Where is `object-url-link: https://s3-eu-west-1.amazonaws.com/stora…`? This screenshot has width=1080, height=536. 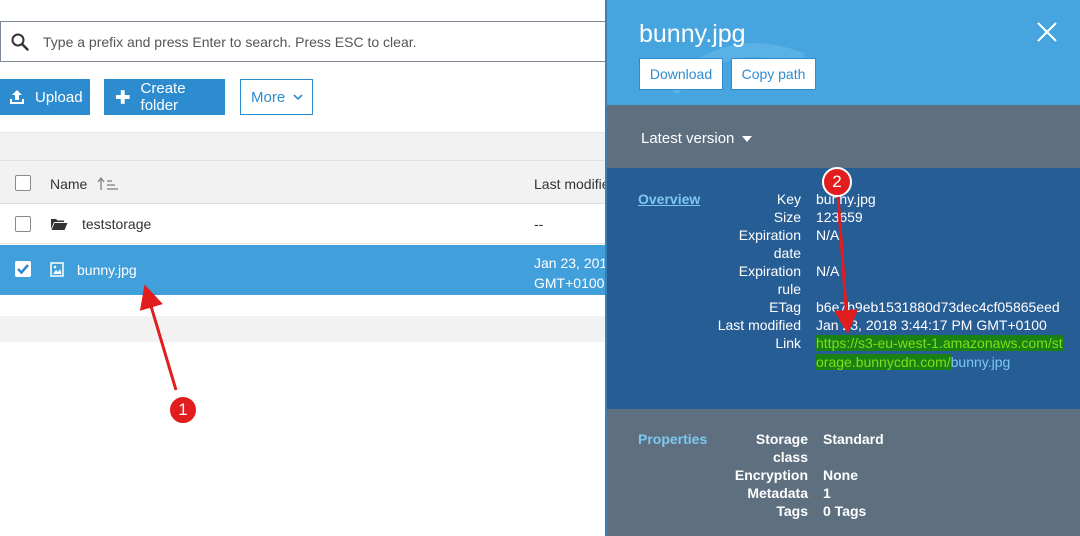
object-url-link: https://s3-eu-west-1.amazonaws.com/stora… is located at coordinates (941, 353).